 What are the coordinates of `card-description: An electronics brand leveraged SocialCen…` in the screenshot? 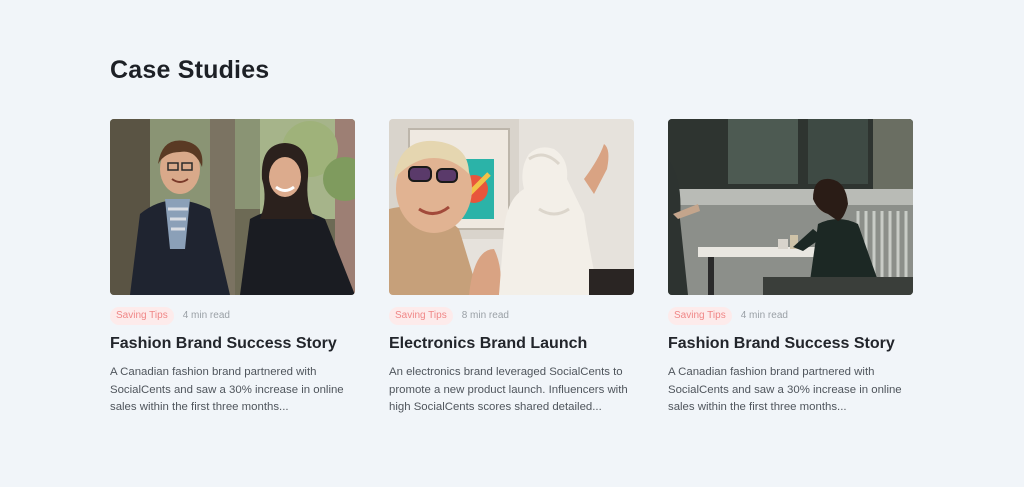 It's located at (508, 389).